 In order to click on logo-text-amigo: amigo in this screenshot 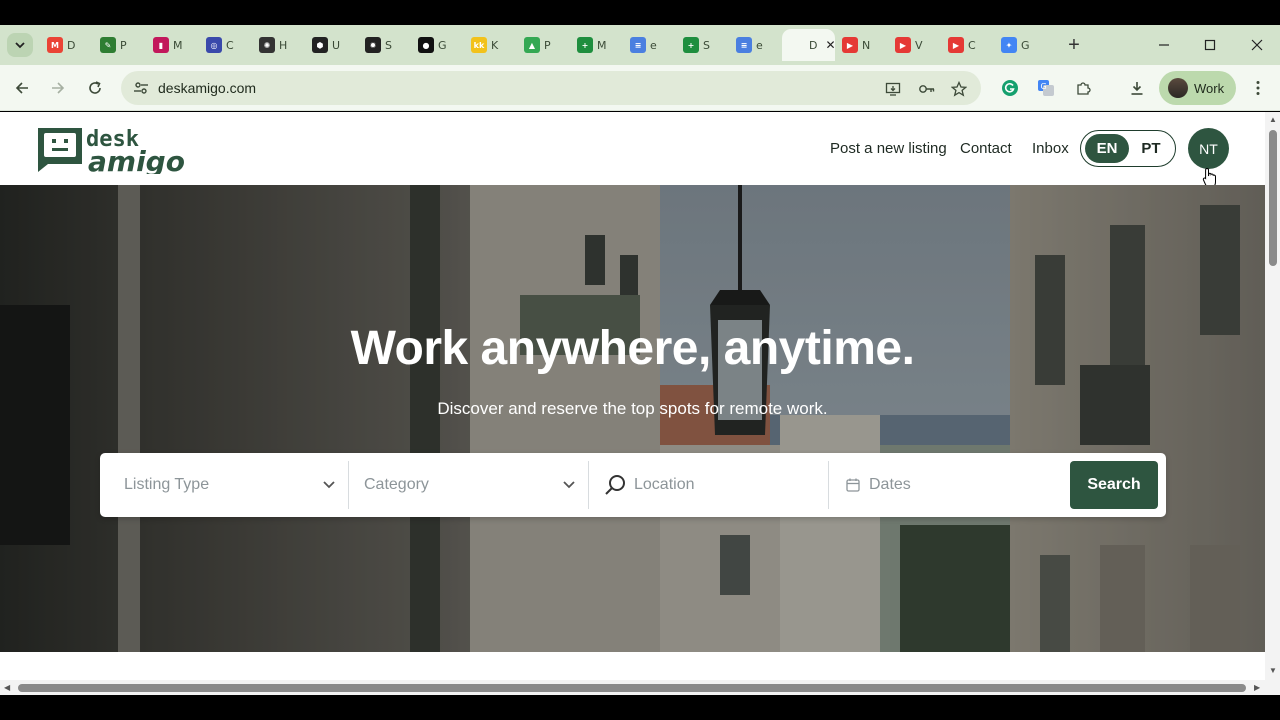, I will do `click(136, 159)`.